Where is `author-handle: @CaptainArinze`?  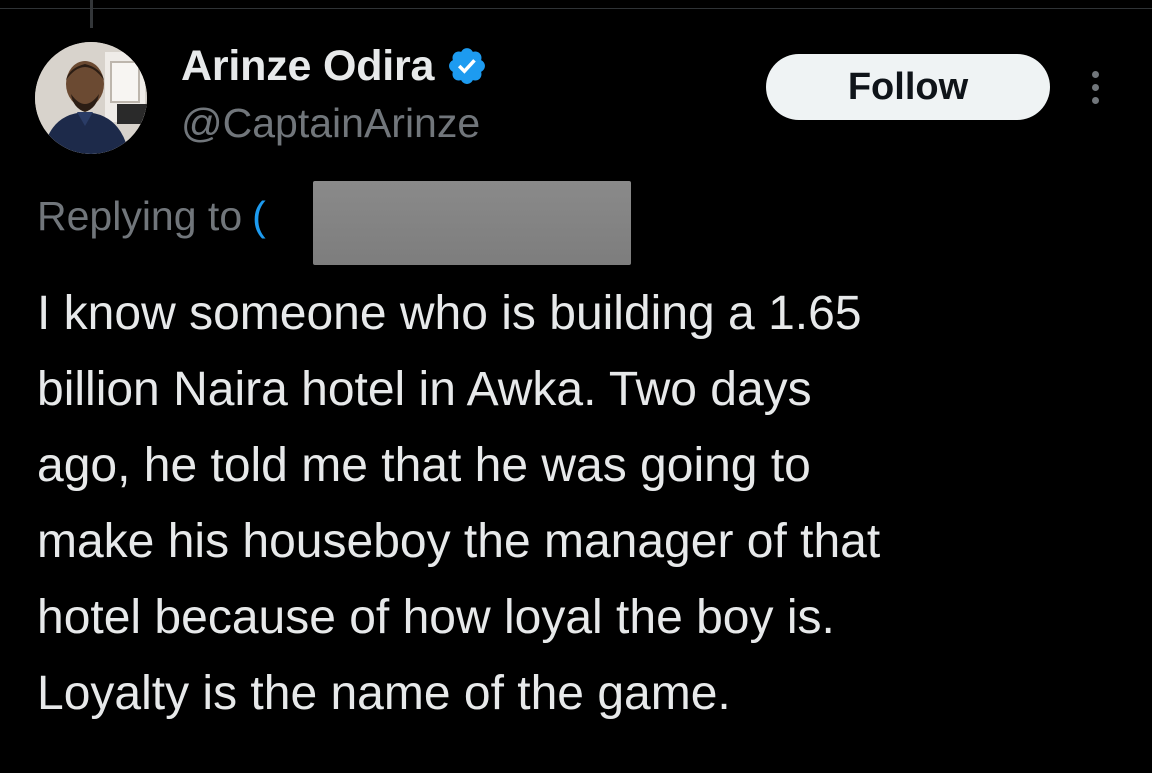
author-handle: @CaptainArinze is located at coordinates (330, 123).